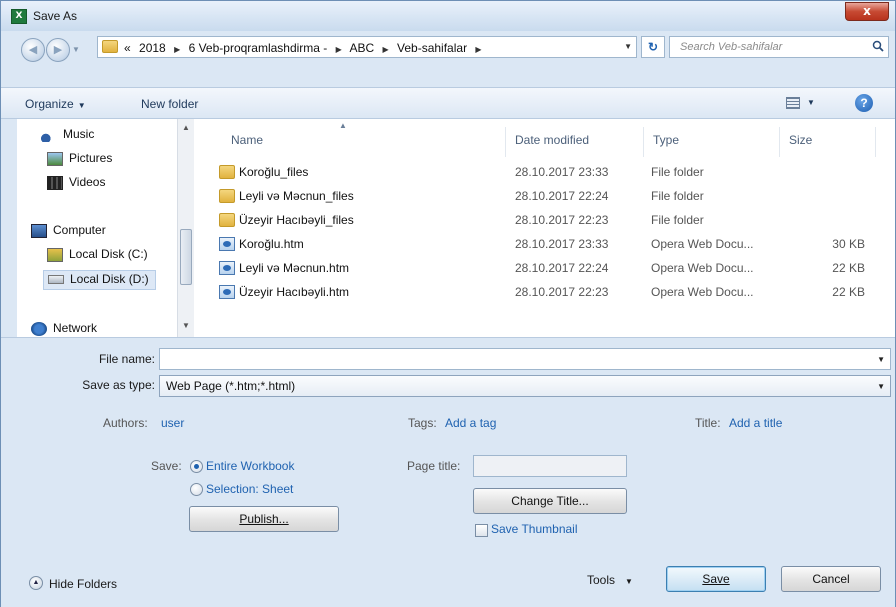 This screenshot has height=607, width=896. Describe the element at coordinates (432, 48) in the screenshot. I see `breadcrumb-veb-sahifalar: Veb-sahifalar` at that location.